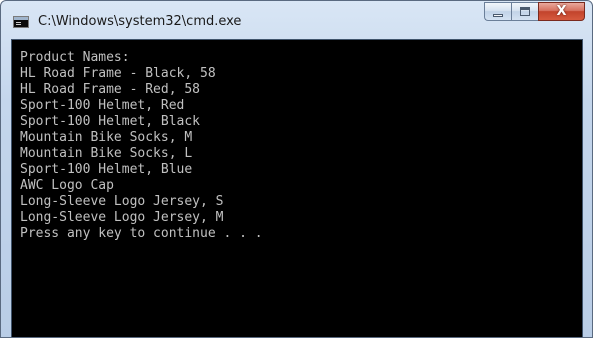  Describe the element at coordinates (75, 57) in the screenshot. I see `console-line: Product Names:` at that location.